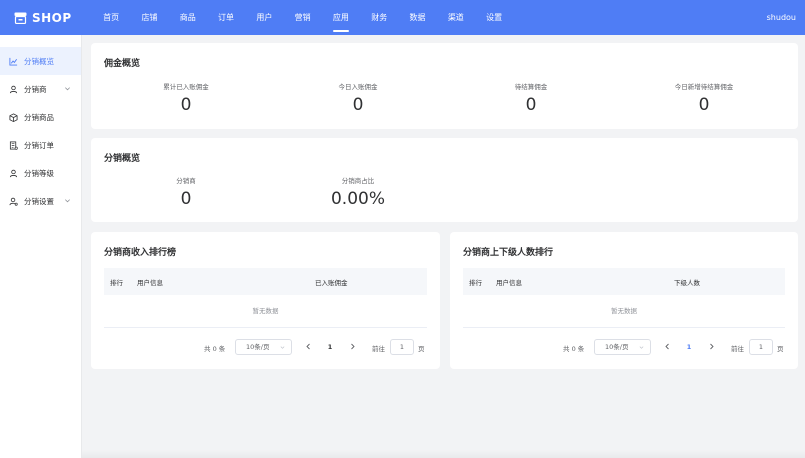 This screenshot has height=458, width=805. Describe the element at coordinates (341, 17) in the screenshot. I see `nav-apps: 应用` at that location.